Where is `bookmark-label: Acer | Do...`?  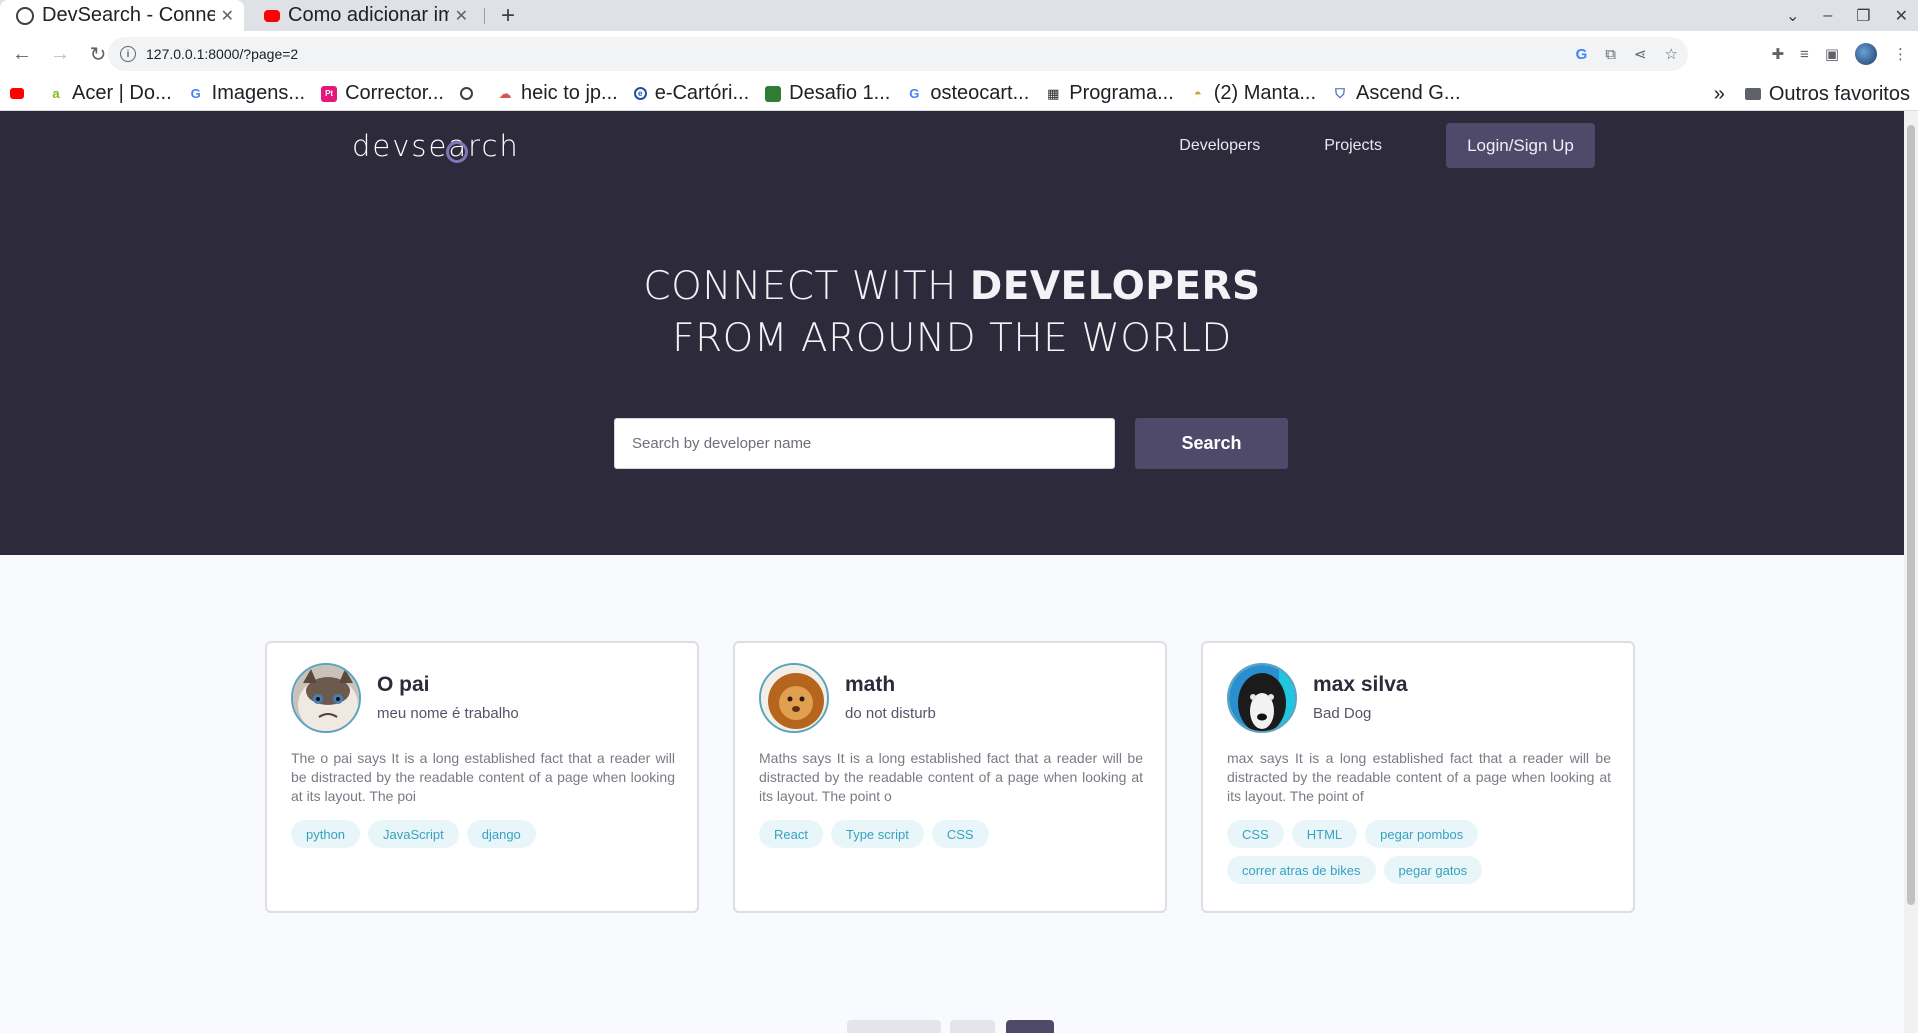 bookmark-label: Acer | Do... is located at coordinates (122, 93).